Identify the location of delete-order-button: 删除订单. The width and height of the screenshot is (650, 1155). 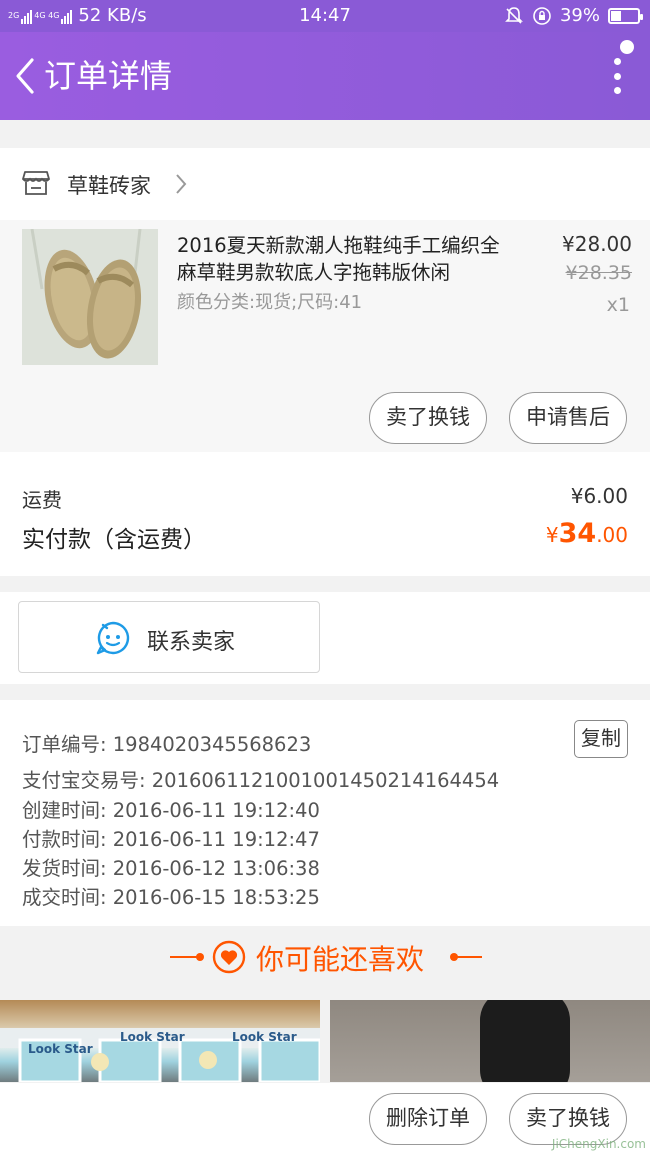
(428, 1119).